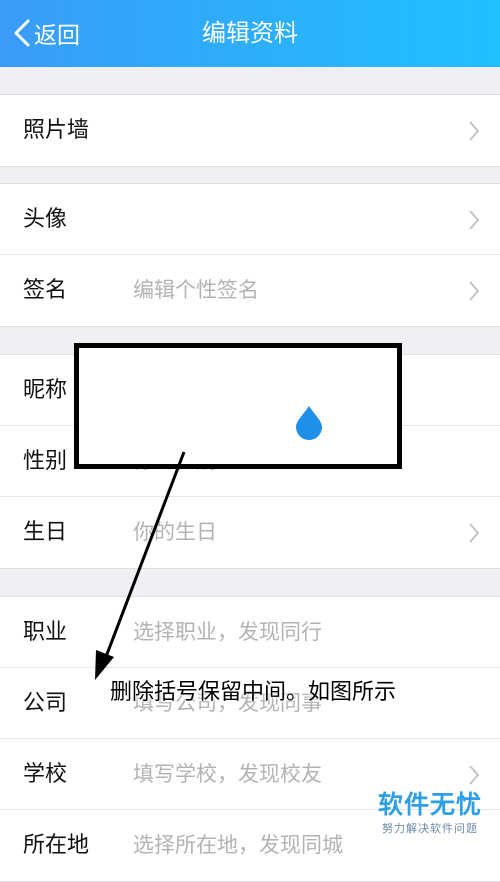  I want to click on row-avatar: 头像, so click(250, 219).